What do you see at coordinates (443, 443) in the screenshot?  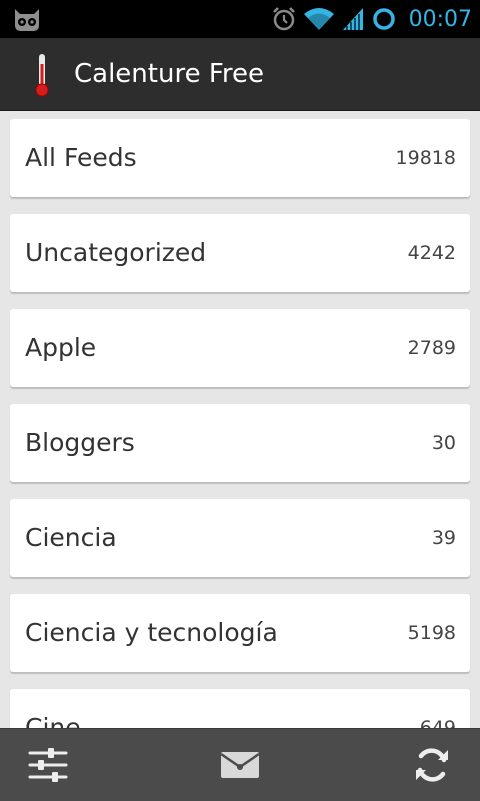 I see `feed-count: 30` at bounding box center [443, 443].